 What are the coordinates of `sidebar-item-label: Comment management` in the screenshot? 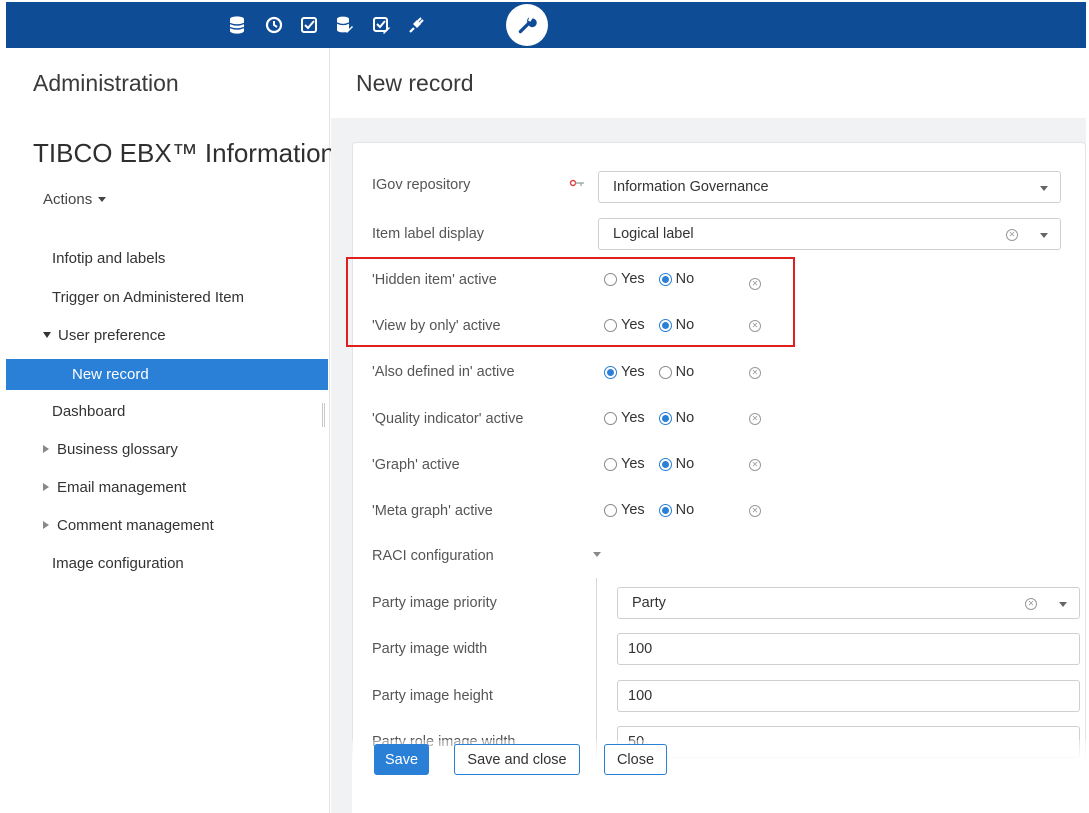 It's located at (135, 525).